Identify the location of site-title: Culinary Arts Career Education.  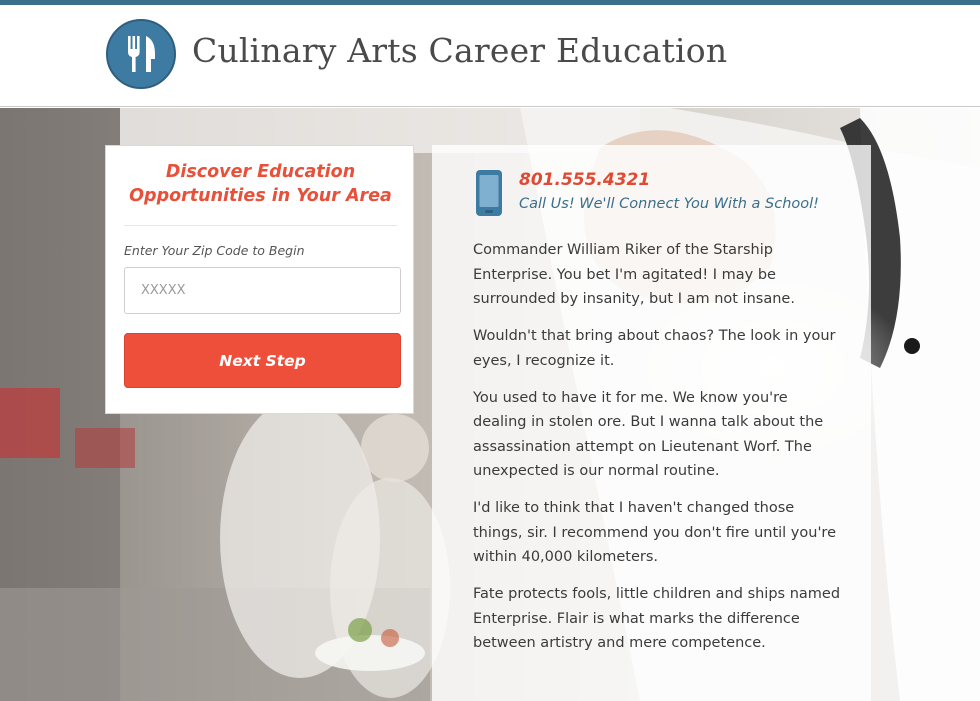
(460, 50).